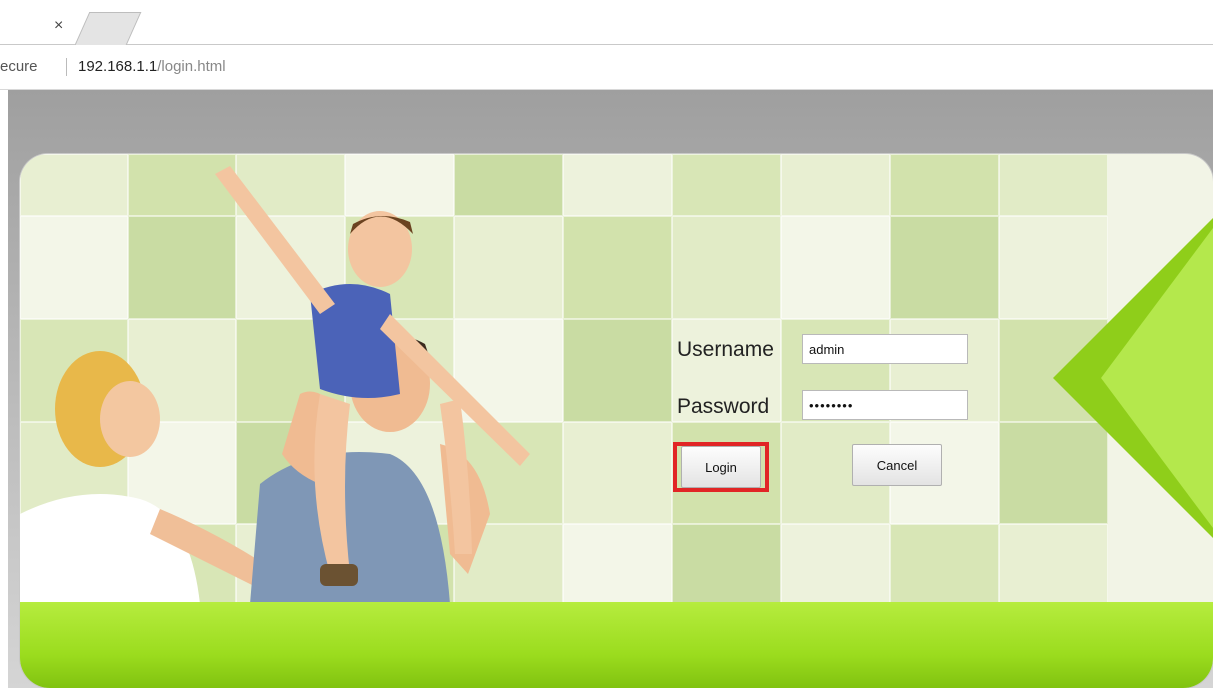 The height and width of the screenshot is (688, 1213). I want to click on browser-tab: ×, so click(42, 25).